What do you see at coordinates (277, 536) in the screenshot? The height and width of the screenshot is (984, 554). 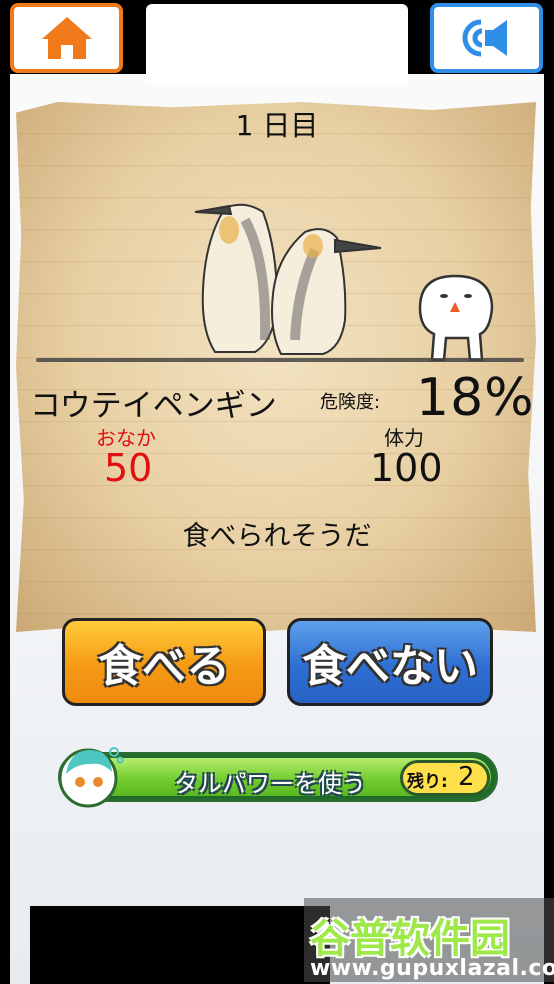 I see `status-message: 食べられそうだ` at bounding box center [277, 536].